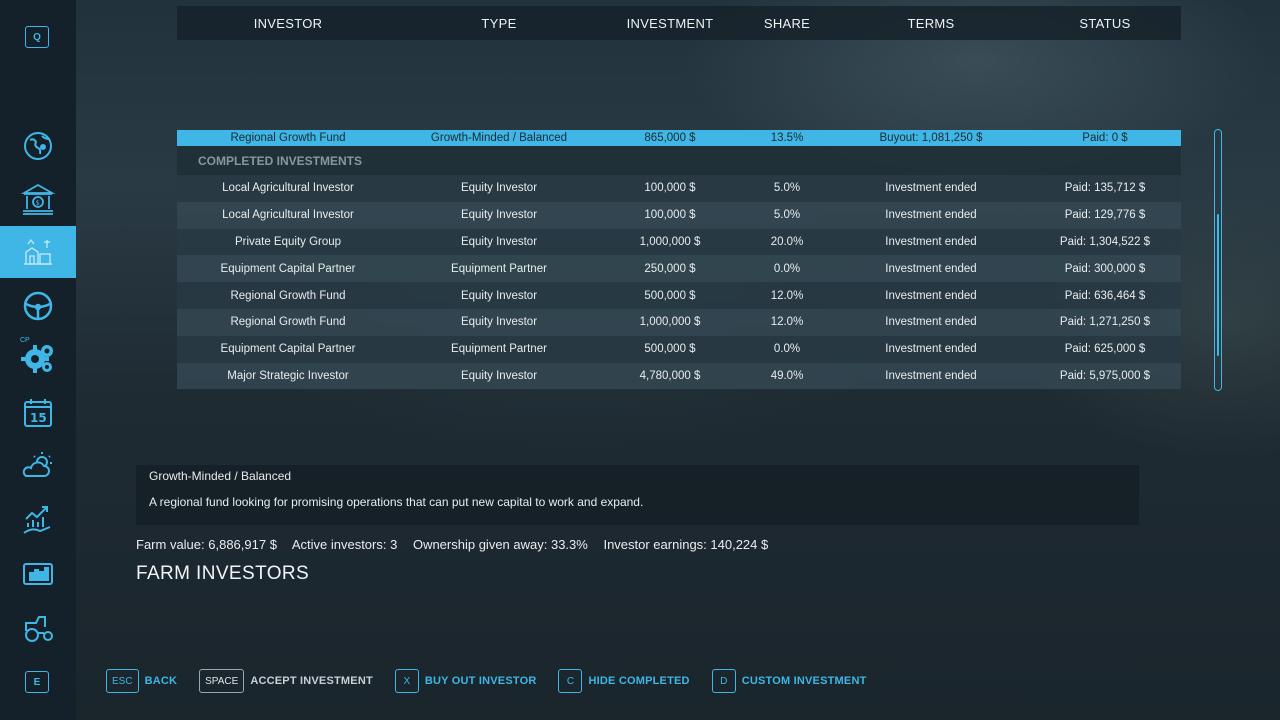 The width and height of the screenshot is (1280, 720). I want to click on investor-earnings: Investor earnings: 140,224 $, so click(686, 544).